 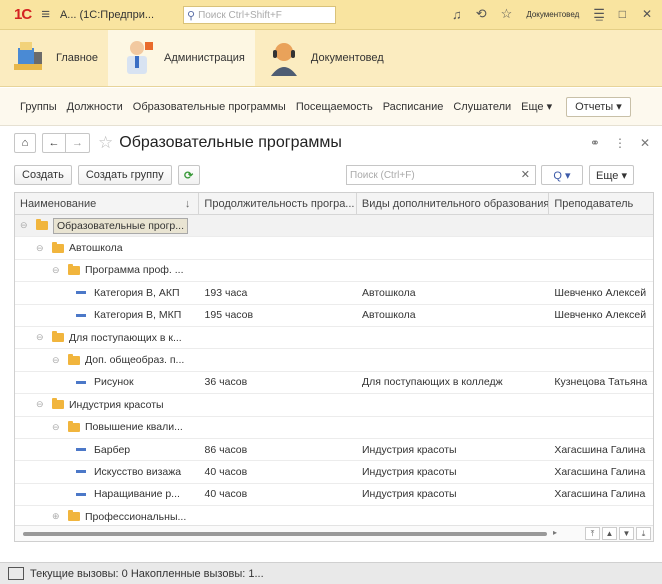 What do you see at coordinates (45, 14) in the screenshot?
I see `main-menu-icon: ≡` at bounding box center [45, 14].